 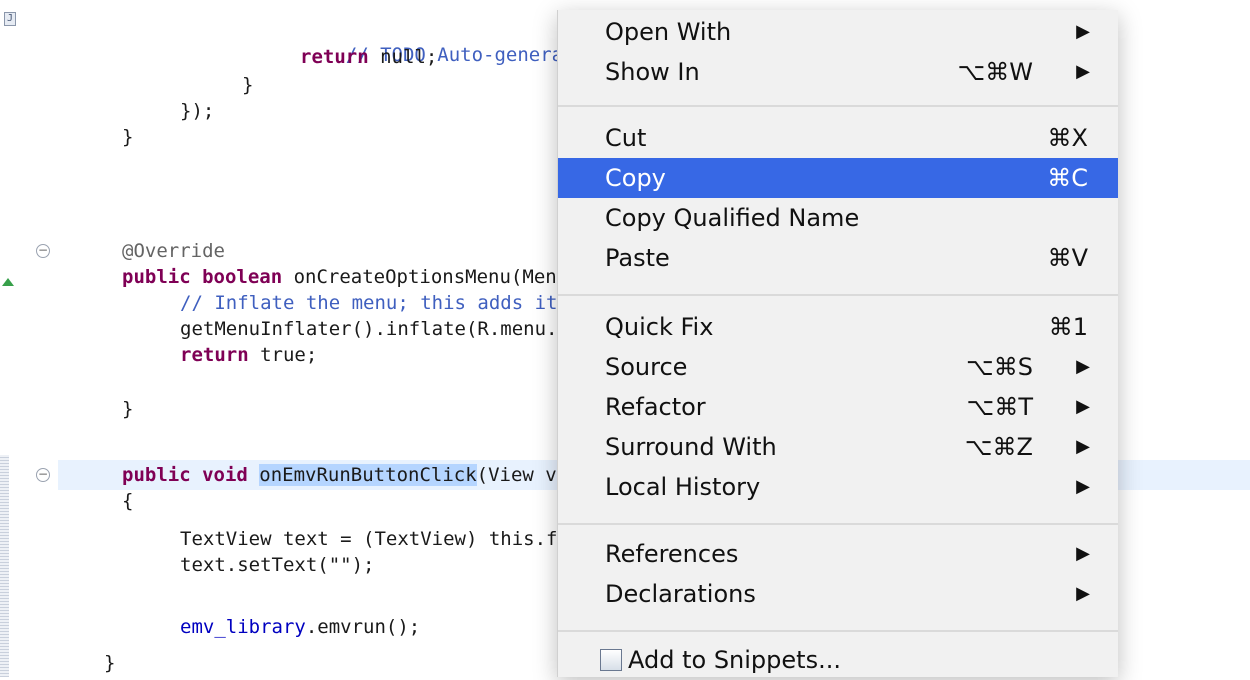 I want to click on menu-item-copy: Copy ⌘C, so click(x=838, y=178).